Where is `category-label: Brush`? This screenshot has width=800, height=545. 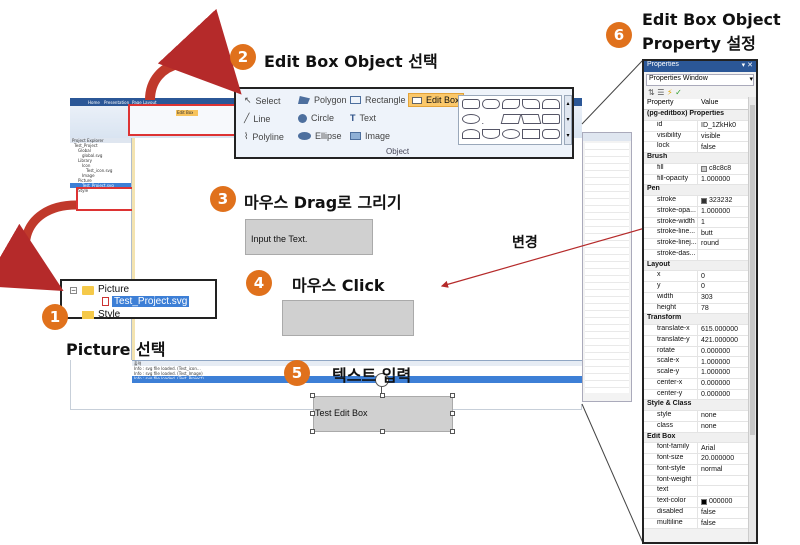 category-label: Brush is located at coordinates (657, 156).